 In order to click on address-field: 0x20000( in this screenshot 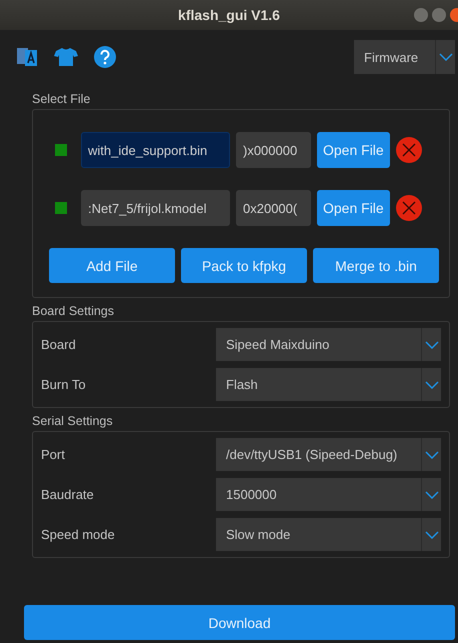, I will do `click(273, 208)`.